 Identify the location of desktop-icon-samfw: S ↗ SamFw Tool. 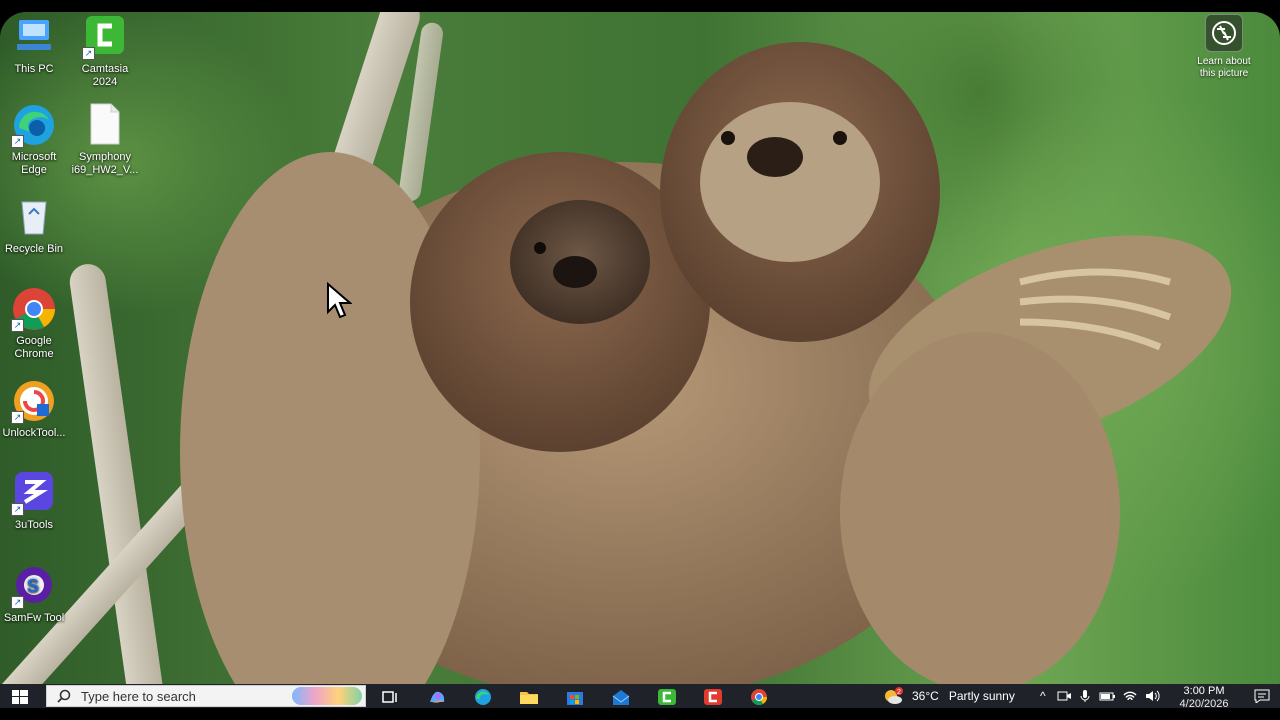
(35, 594).